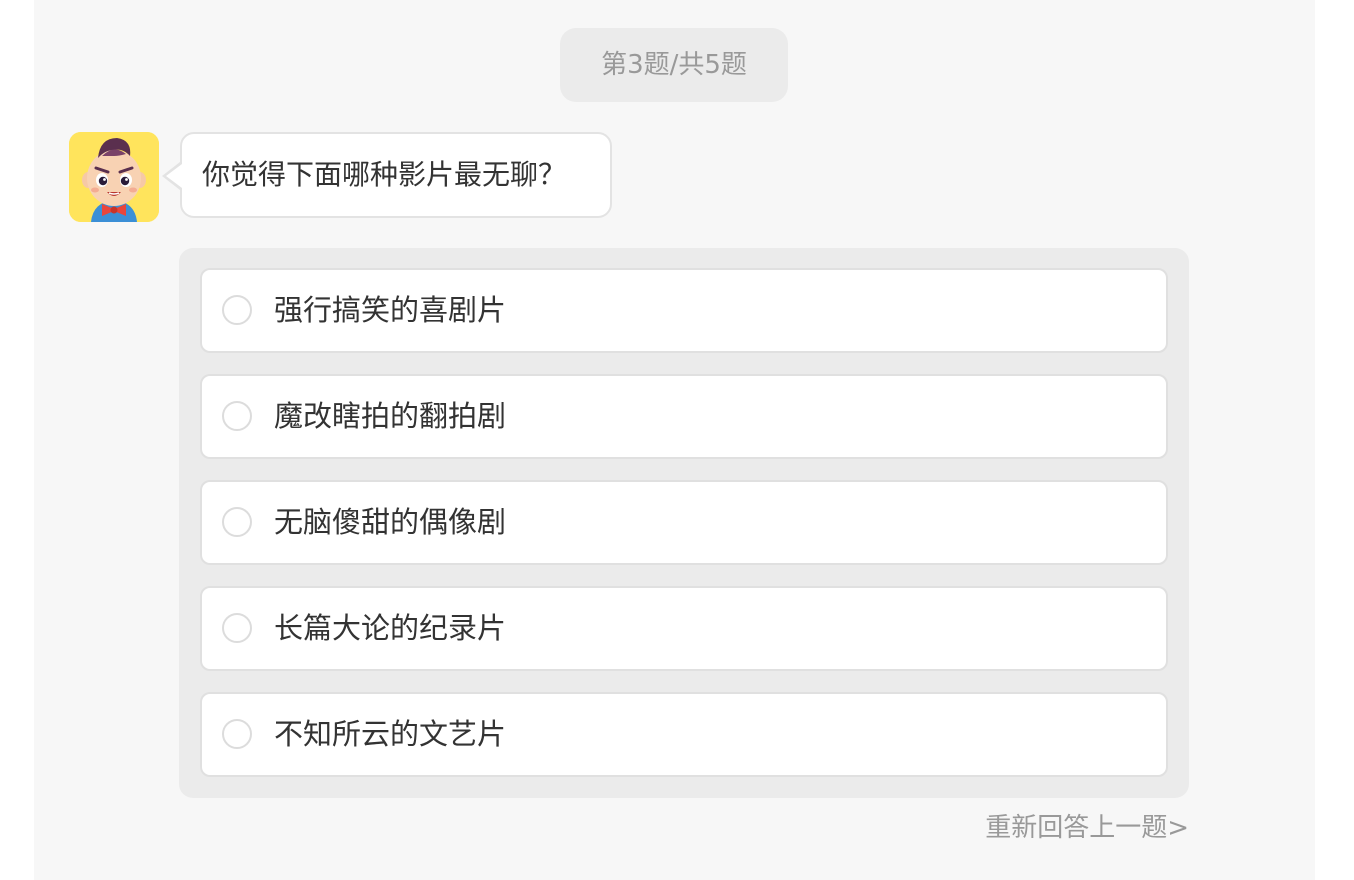 This screenshot has width=1354, height=880. I want to click on option-label: 强行搞笑的喜剧片, so click(390, 310).